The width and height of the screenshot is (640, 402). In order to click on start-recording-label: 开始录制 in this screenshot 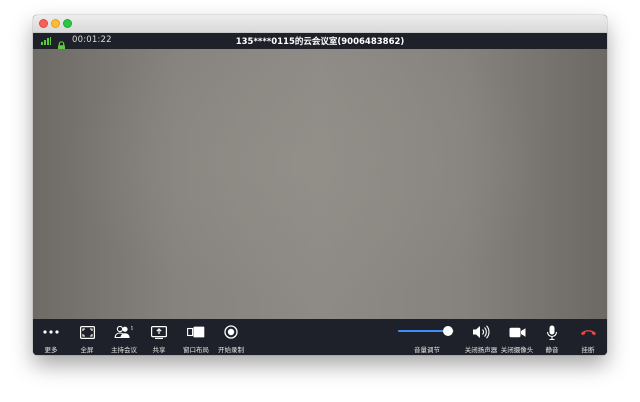, I will do `click(231, 350)`.